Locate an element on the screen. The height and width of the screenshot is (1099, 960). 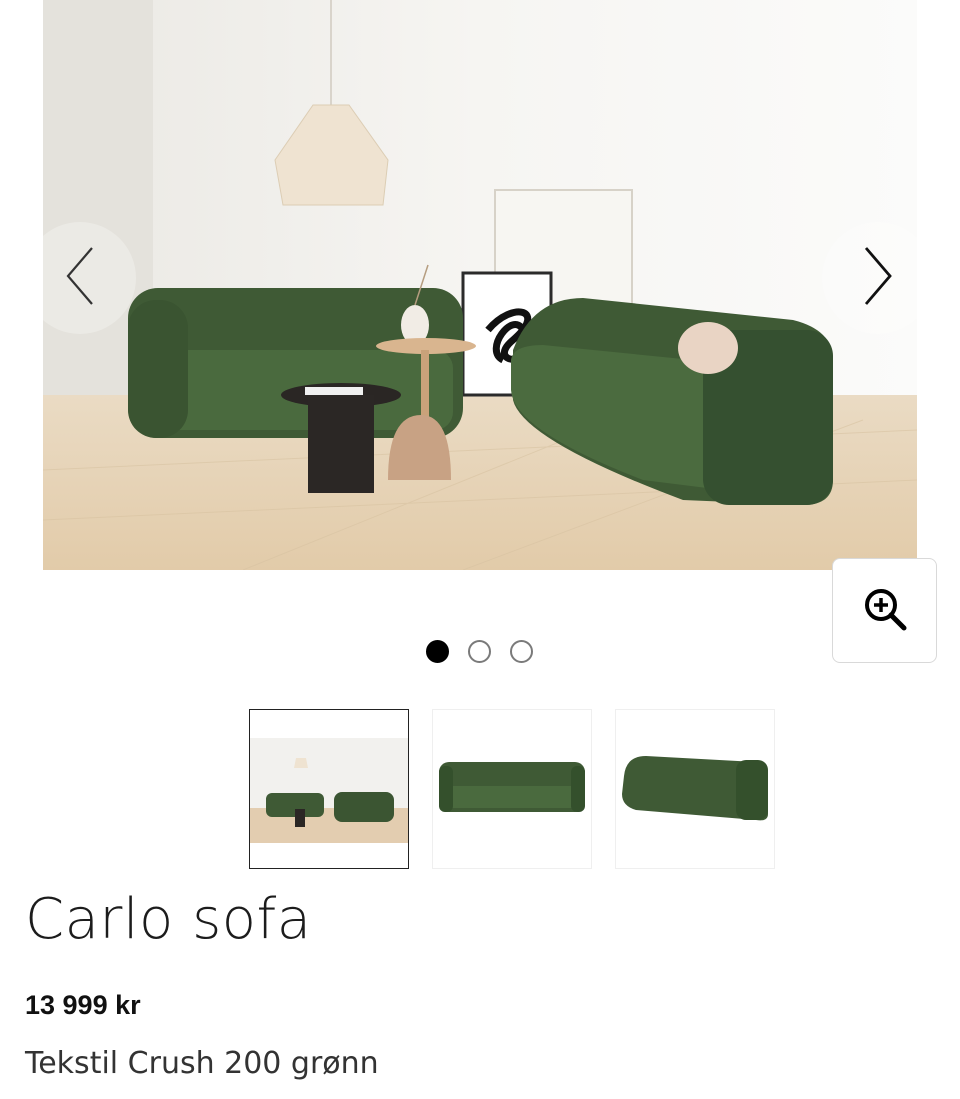
carousel-dots is located at coordinates (479, 651).